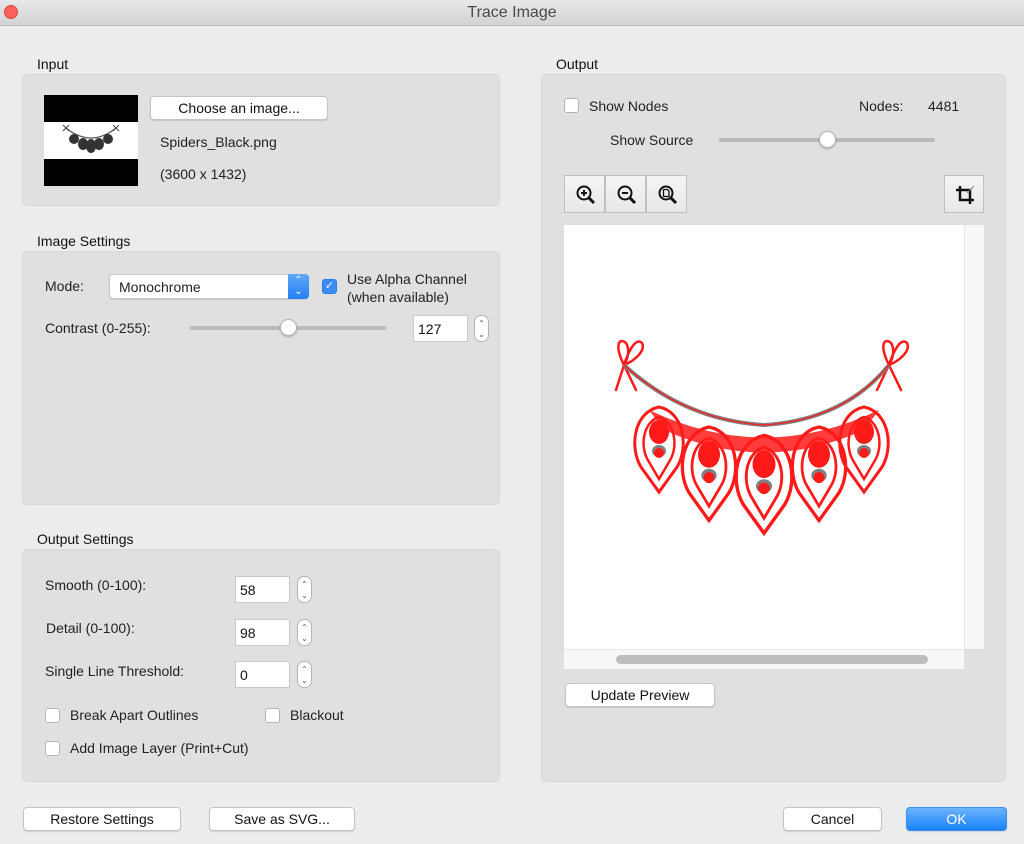  Describe the element at coordinates (881, 106) in the screenshot. I see `nodes-count-label: Nodes:` at that location.